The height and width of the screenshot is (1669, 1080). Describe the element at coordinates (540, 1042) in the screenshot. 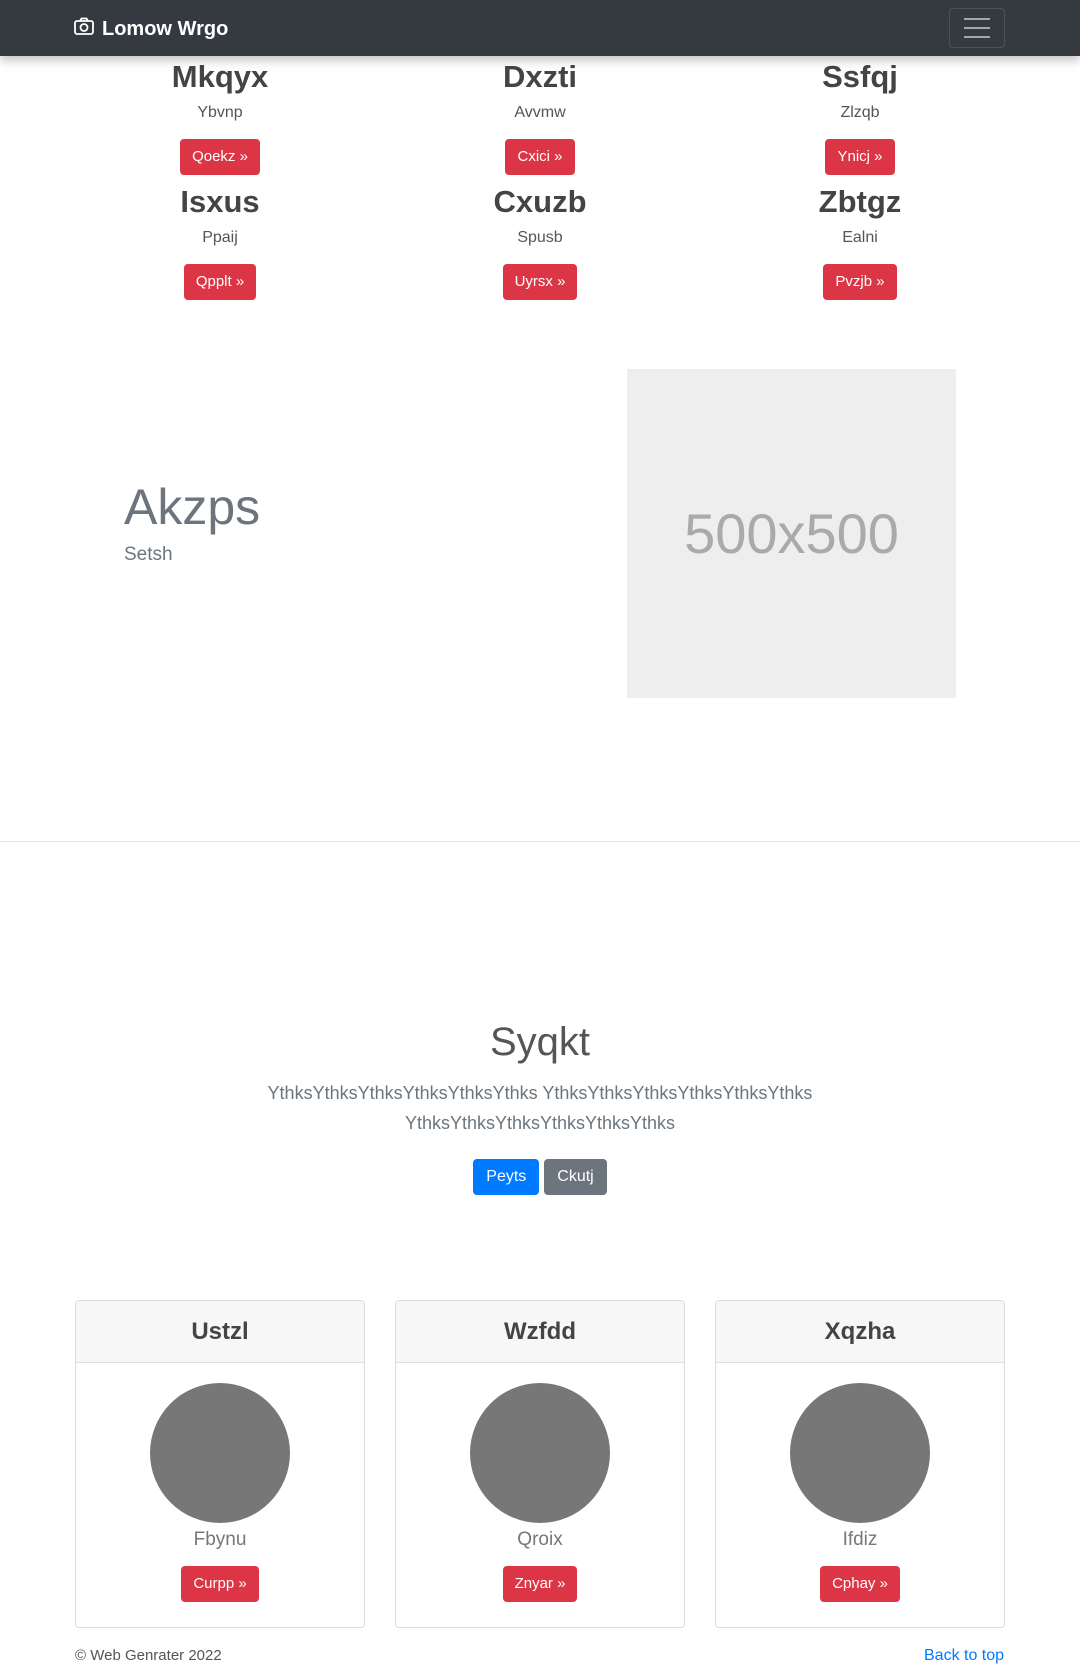

I see `jumbotron-title: Syqkt` at that location.